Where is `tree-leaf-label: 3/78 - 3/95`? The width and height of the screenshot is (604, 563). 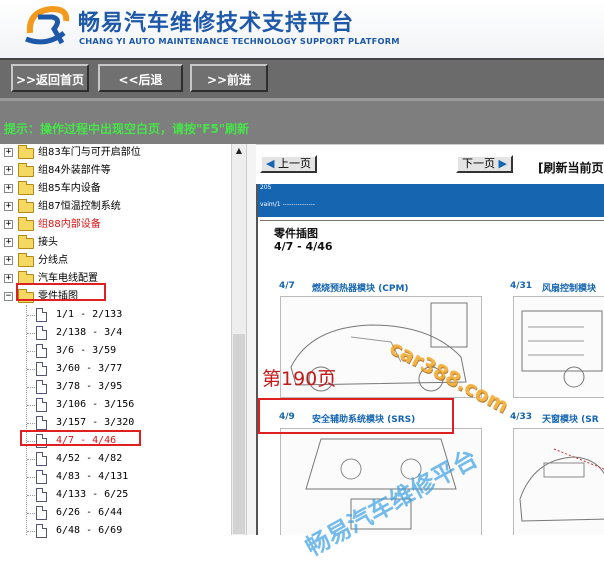
tree-leaf-label: 3/78 - 3/95 is located at coordinates (89, 386).